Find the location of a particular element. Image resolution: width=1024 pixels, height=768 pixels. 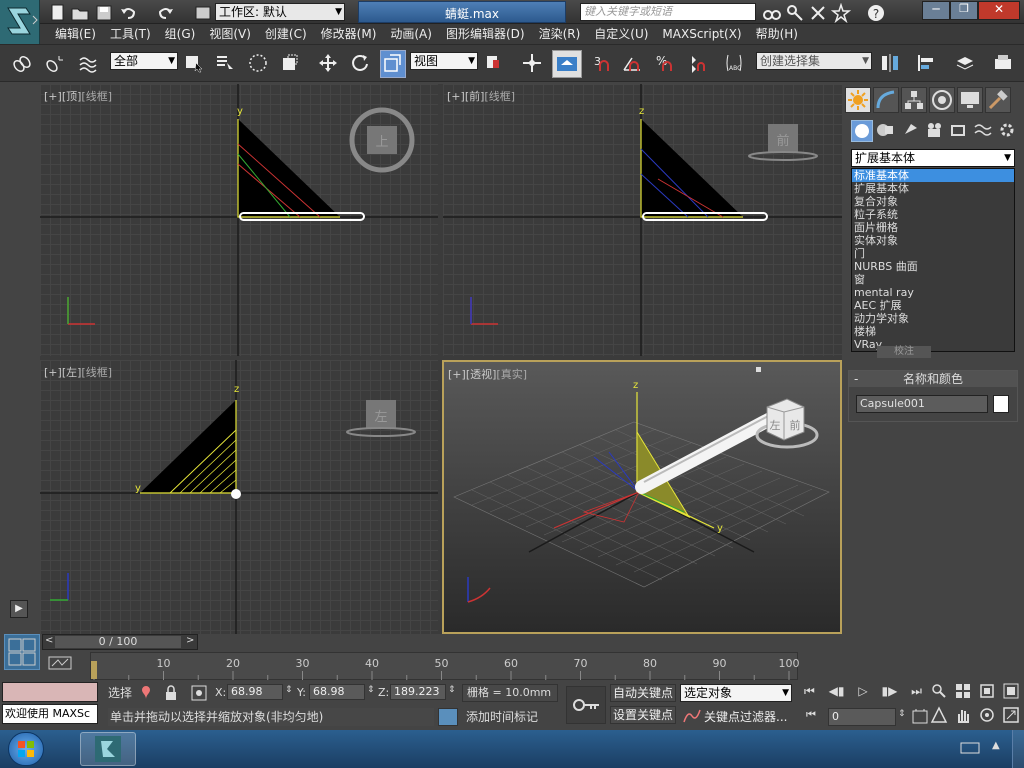

scale-tool-button is located at coordinates (393, 64).